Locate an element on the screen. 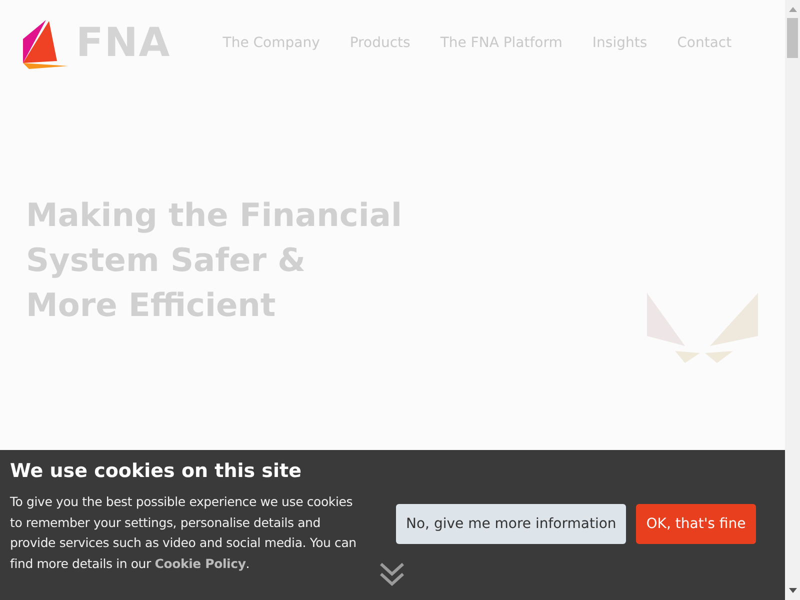 The height and width of the screenshot is (600, 800). more-info-button: No, give me more information is located at coordinates (511, 524).